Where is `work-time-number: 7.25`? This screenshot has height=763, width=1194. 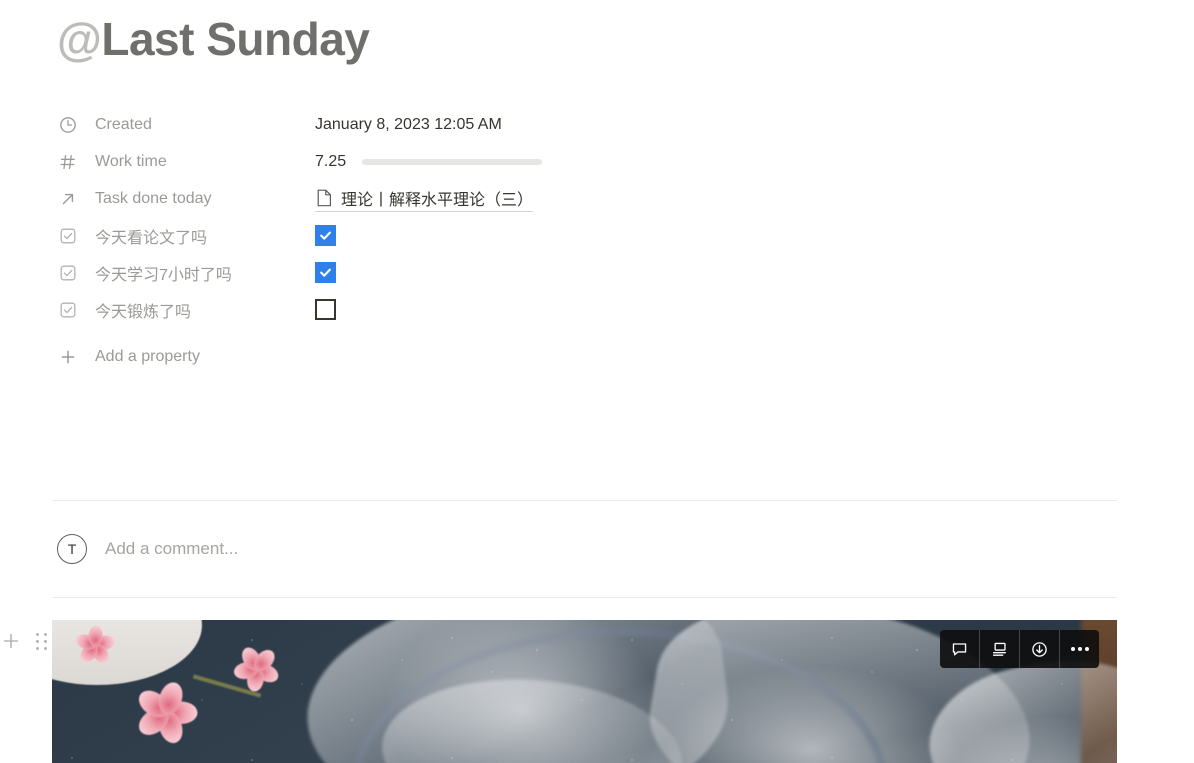
work-time-number: 7.25 is located at coordinates (331, 161).